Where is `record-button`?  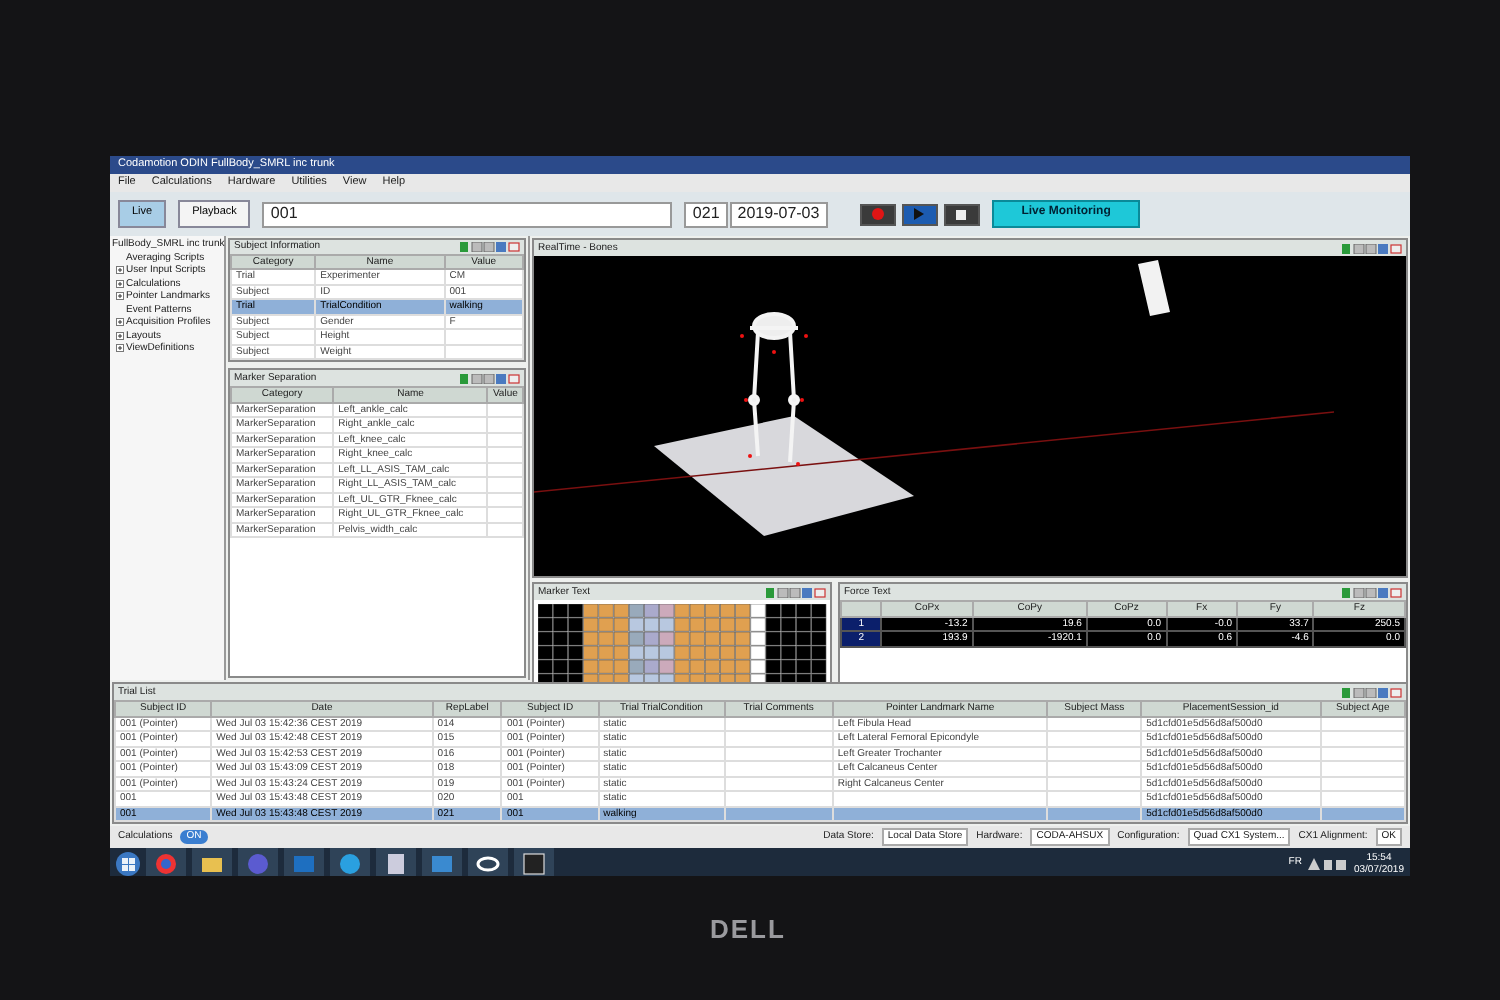
record-button is located at coordinates (877, 214).